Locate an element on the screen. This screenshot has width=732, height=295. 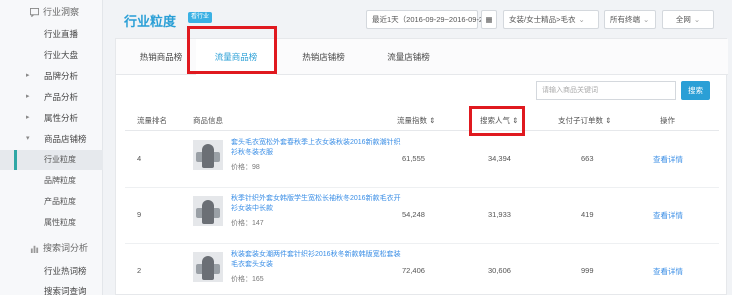
product-price: 价格：98 is located at coordinates (245, 167).